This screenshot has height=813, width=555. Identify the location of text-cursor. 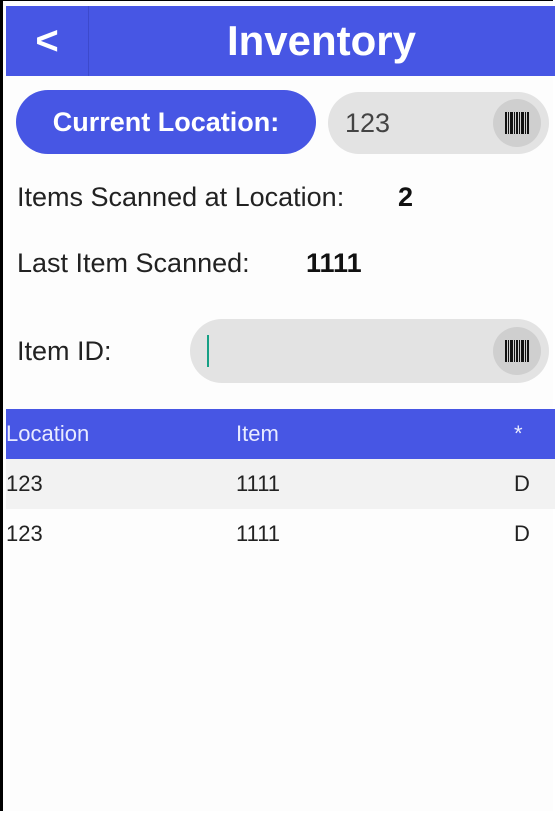
(208, 351).